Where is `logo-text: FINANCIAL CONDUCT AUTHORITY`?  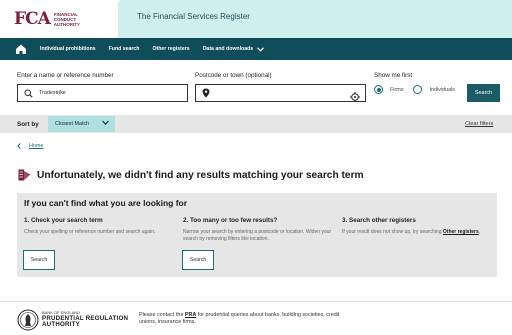 logo-text: FINANCIAL CONDUCT AUTHORITY is located at coordinates (67, 19).